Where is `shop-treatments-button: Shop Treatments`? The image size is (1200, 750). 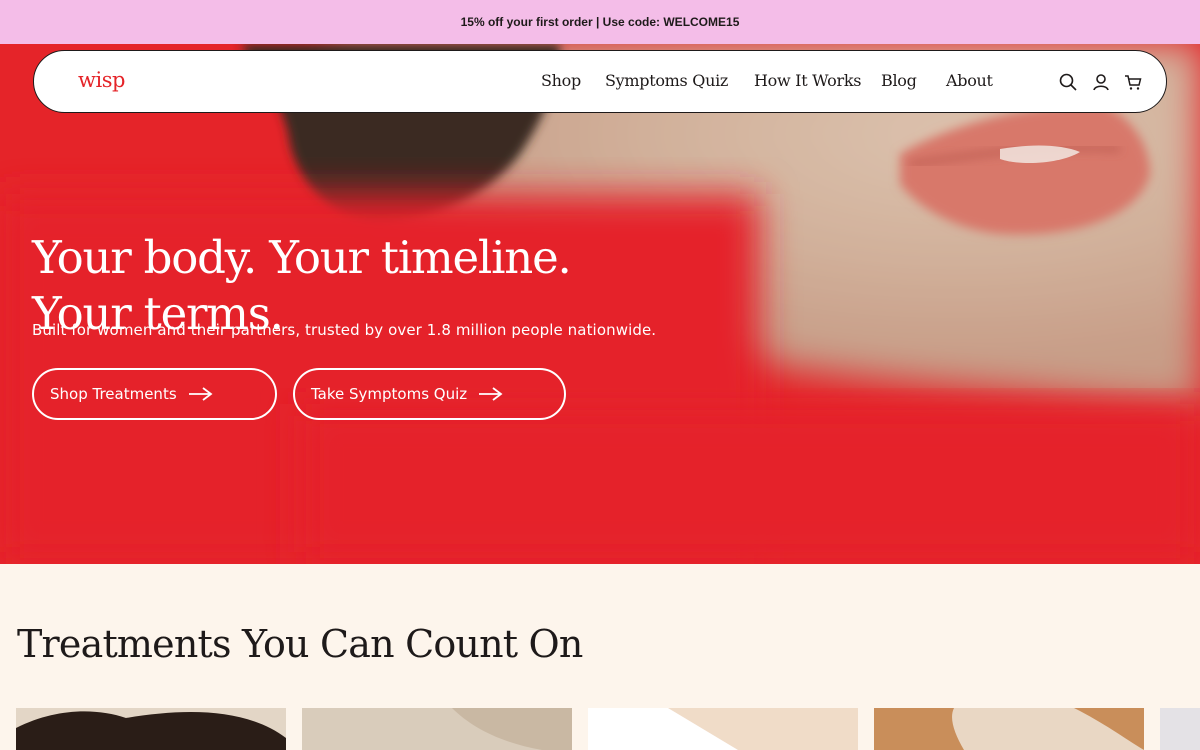 shop-treatments-button: Shop Treatments is located at coordinates (154, 394).